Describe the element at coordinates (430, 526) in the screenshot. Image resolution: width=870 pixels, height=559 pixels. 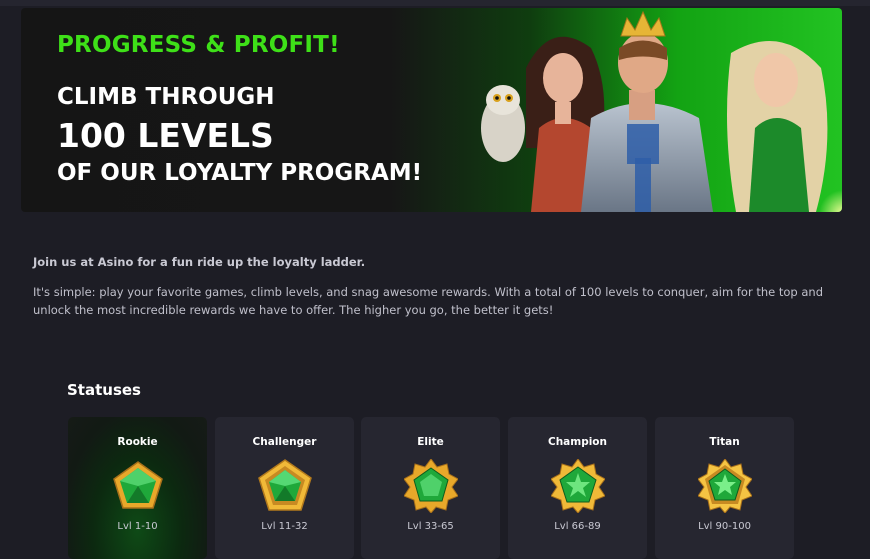
I see `status-levels: Lvl 33-65` at that location.